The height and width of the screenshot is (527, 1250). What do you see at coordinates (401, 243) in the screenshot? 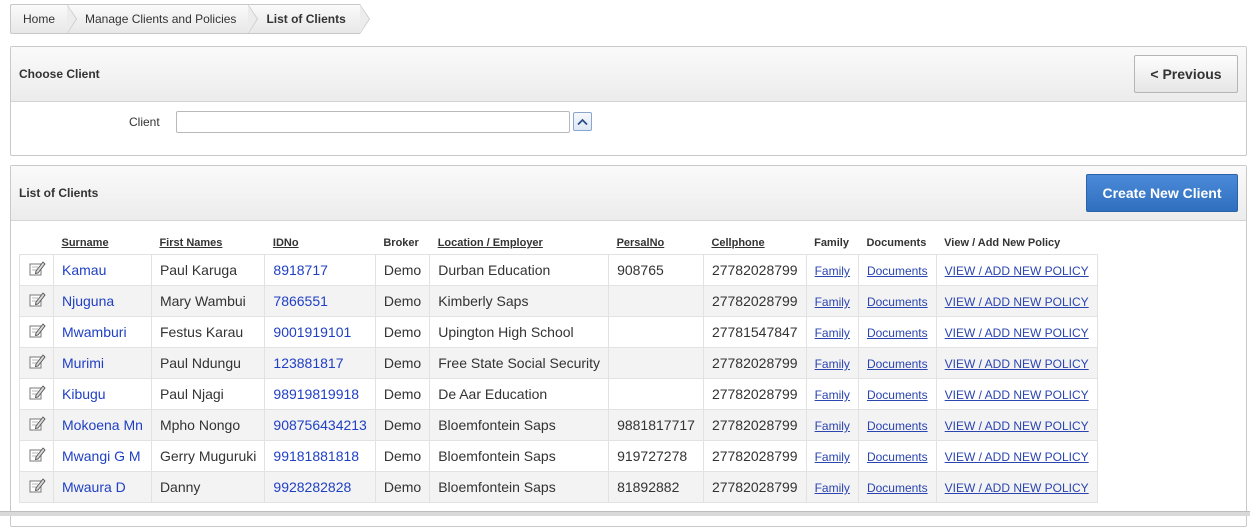
I see `col-broker: Broker` at bounding box center [401, 243].